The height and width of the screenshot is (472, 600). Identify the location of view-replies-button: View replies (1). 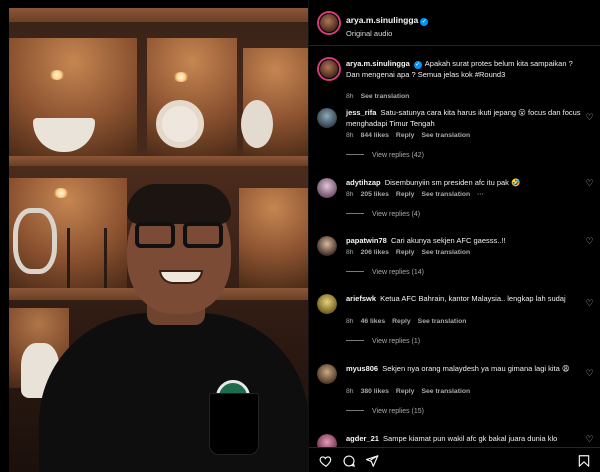
(383, 341).